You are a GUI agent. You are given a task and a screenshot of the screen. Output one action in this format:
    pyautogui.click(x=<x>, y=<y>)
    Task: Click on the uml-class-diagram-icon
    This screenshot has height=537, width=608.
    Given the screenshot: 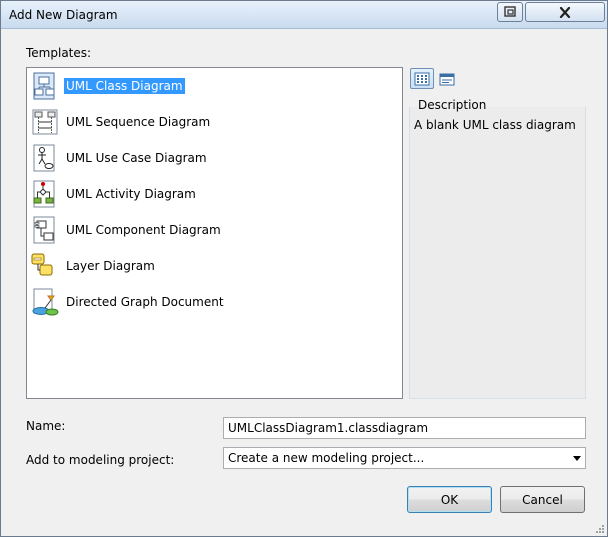 What is the action you would take?
    pyautogui.click(x=44, y=86)
    